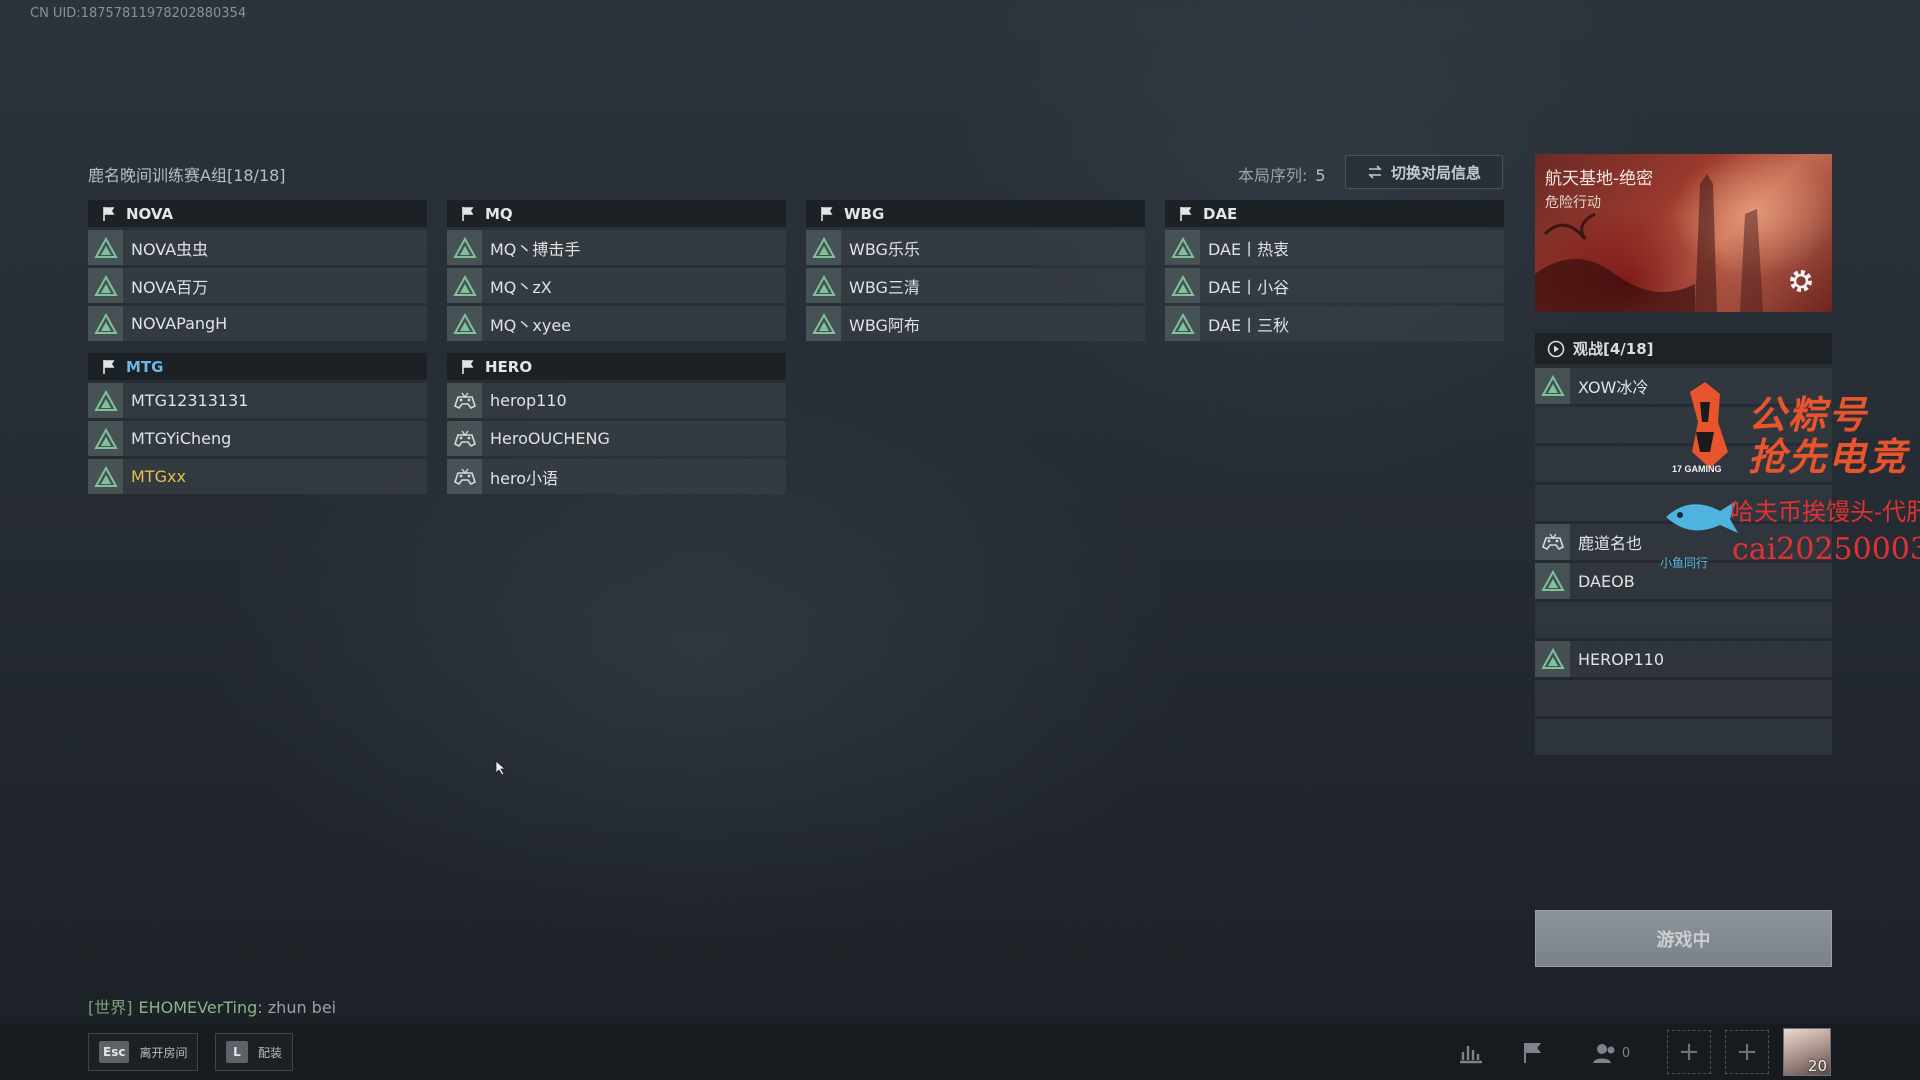  Describe the element at coordinates (528, 400) in the screenshot. I see `player-name: herop110` at that location.